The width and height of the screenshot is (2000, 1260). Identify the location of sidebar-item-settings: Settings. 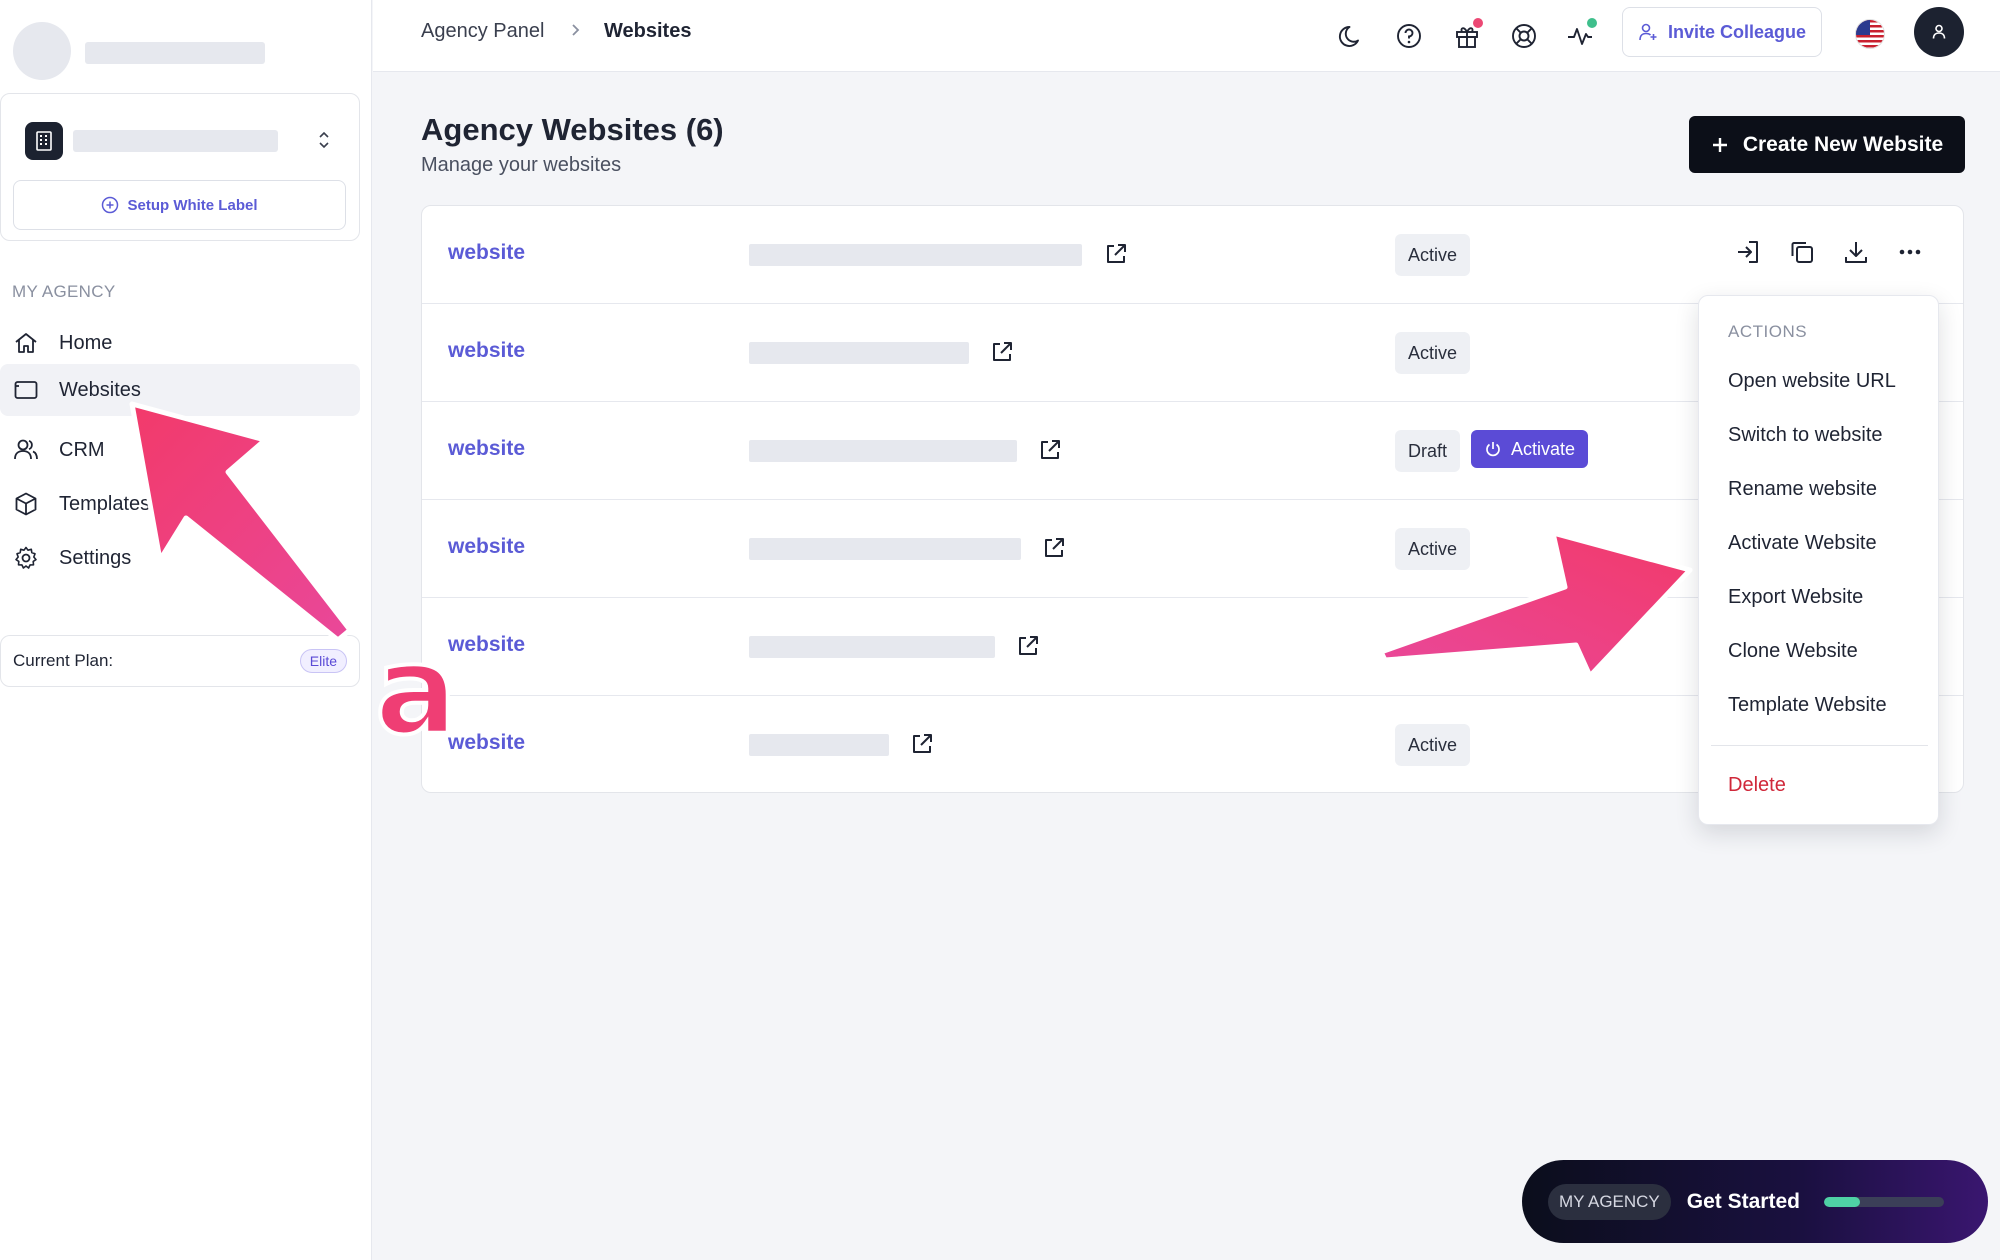
(180, 558).